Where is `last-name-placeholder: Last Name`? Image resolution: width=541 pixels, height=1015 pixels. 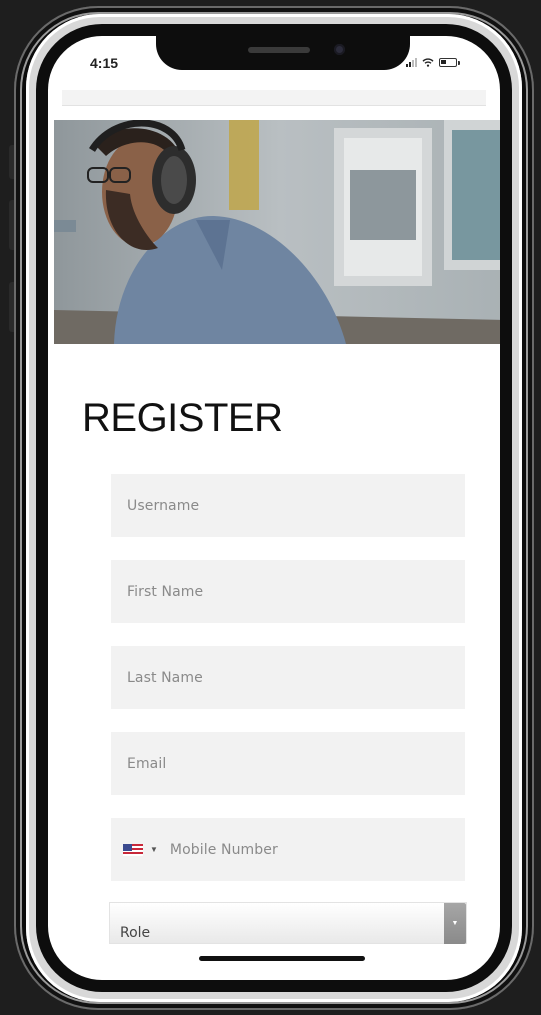
last-name-placeholder: Last Name is located at coordinates (165, 677).